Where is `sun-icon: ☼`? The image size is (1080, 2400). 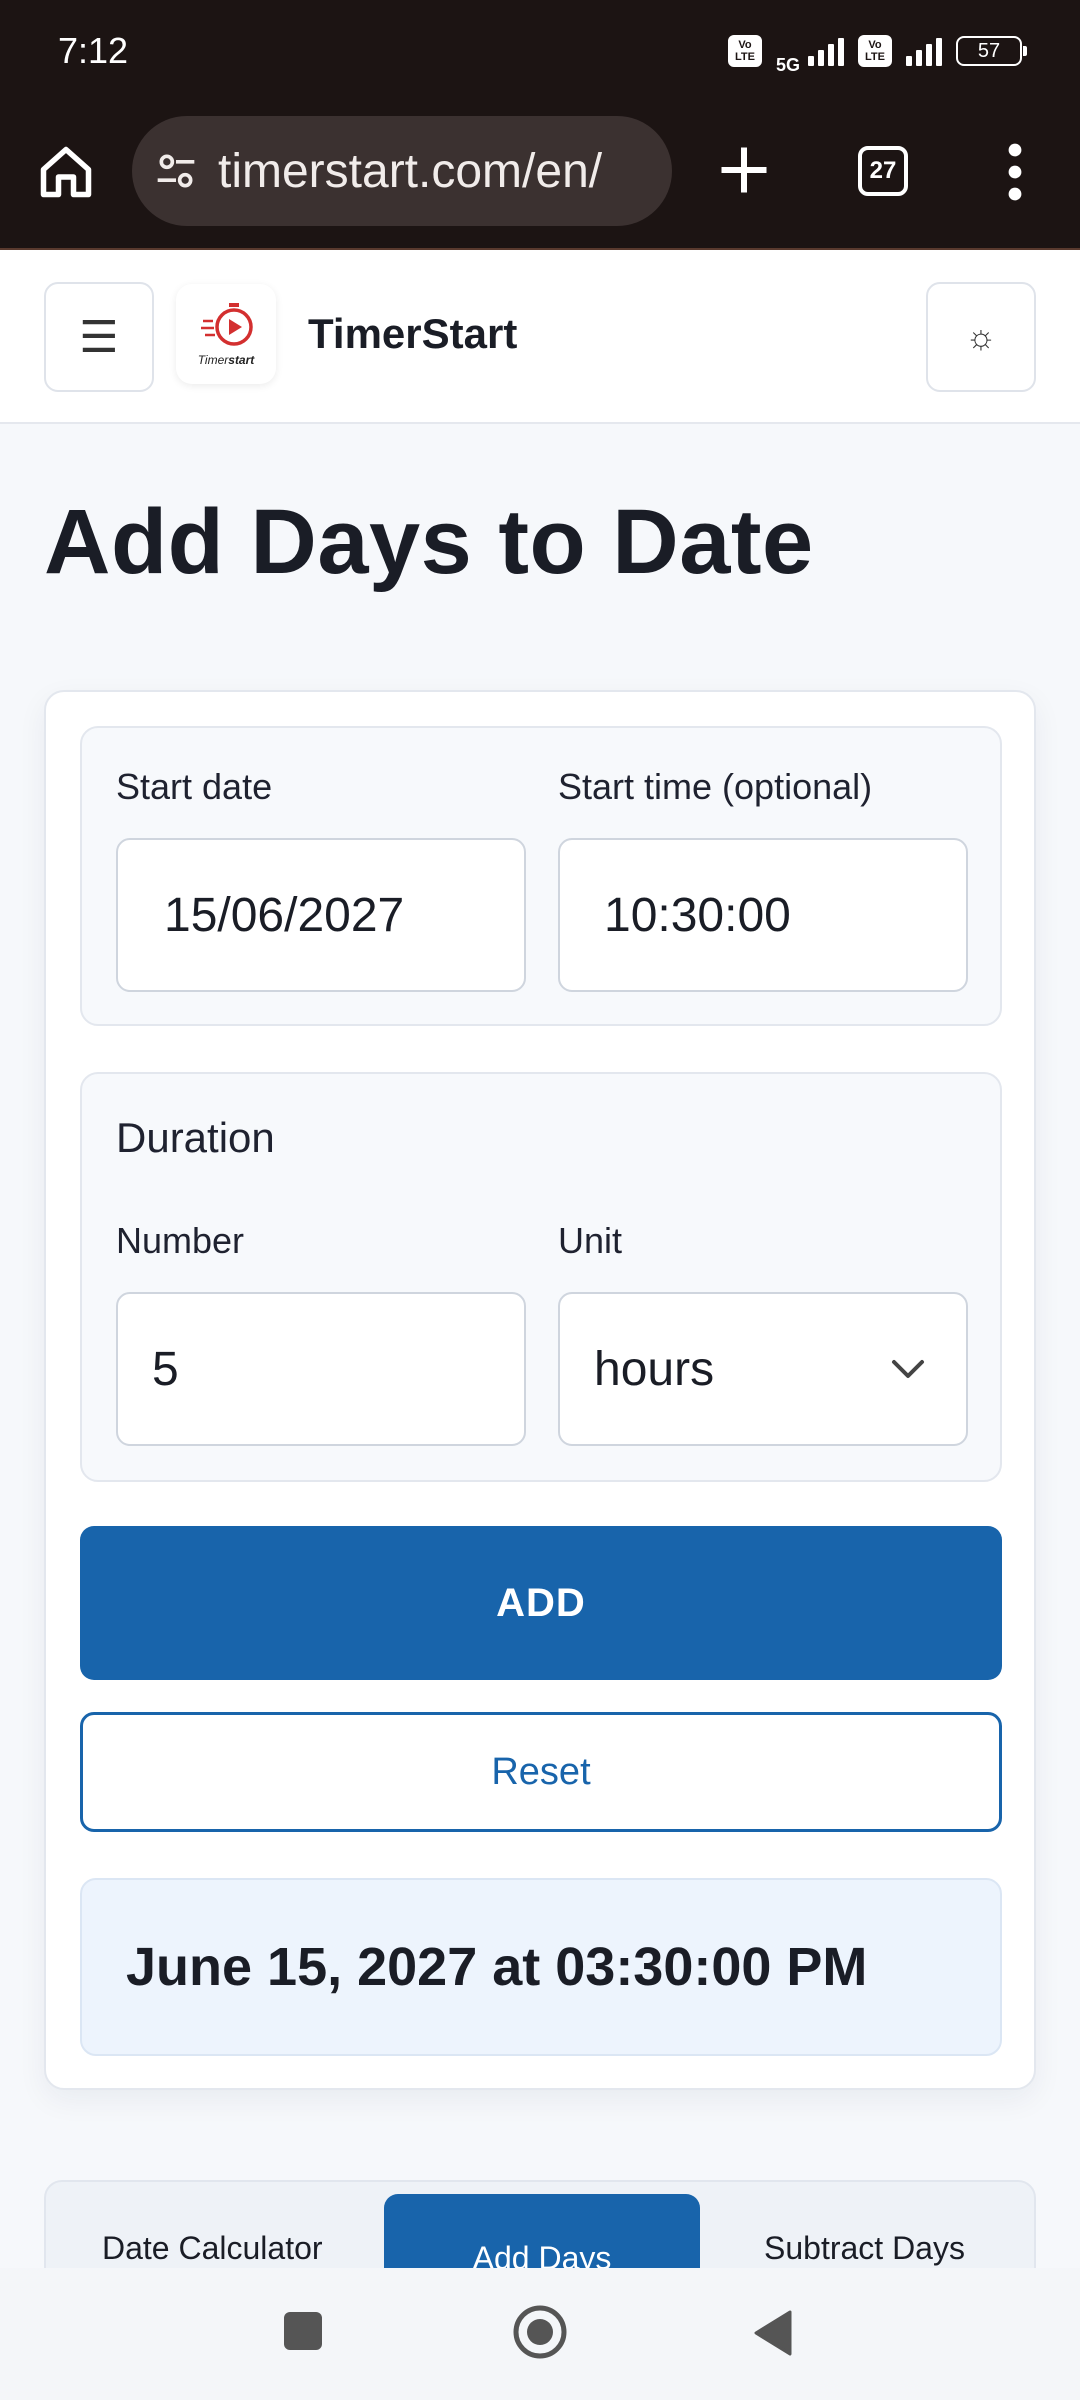
sun-icon: ☼ is located at coordinates (981, 336).